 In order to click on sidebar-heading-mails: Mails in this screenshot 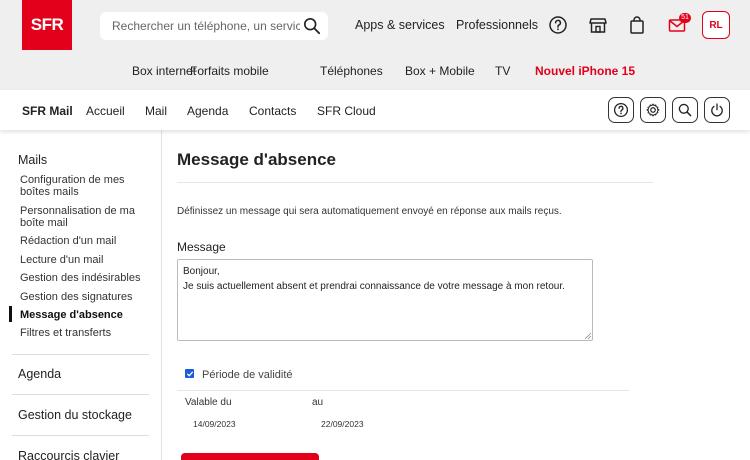, I will do `click(32, 160)`.